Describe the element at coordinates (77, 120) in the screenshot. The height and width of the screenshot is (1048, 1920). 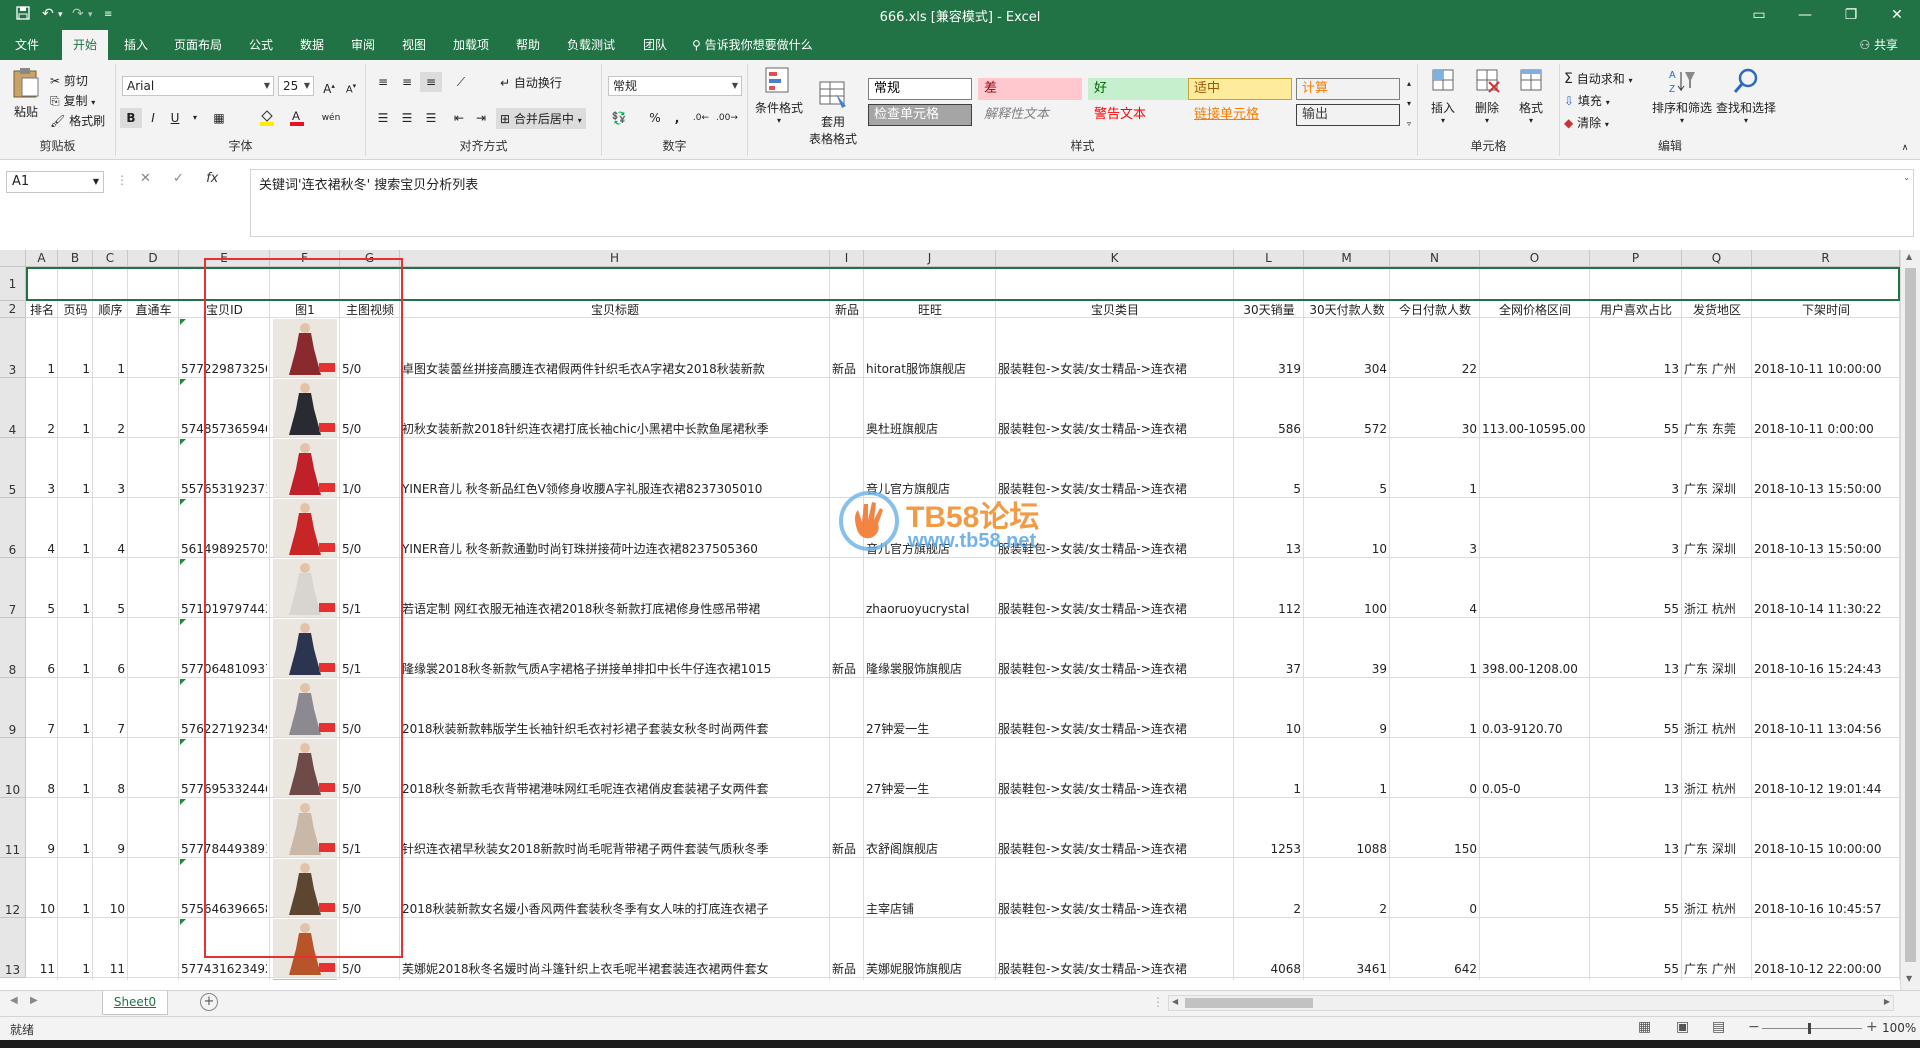
I see `format-painter-button: 🖌 格式刷` at that location.